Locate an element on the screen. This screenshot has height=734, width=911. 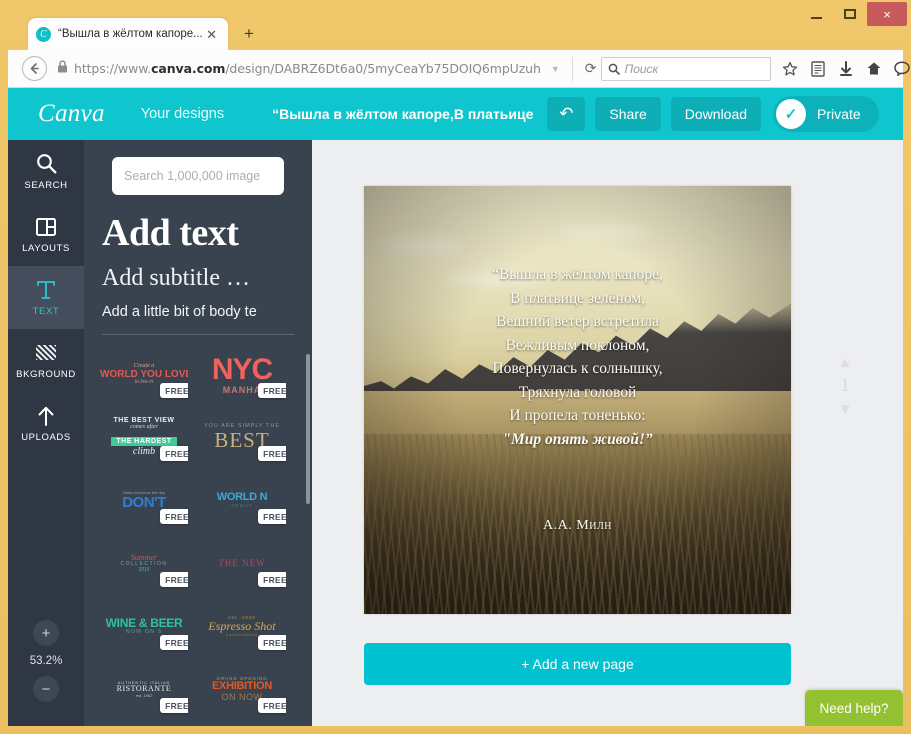
text-template-item: THE NEW FREE is located at coordinates (242, 563).